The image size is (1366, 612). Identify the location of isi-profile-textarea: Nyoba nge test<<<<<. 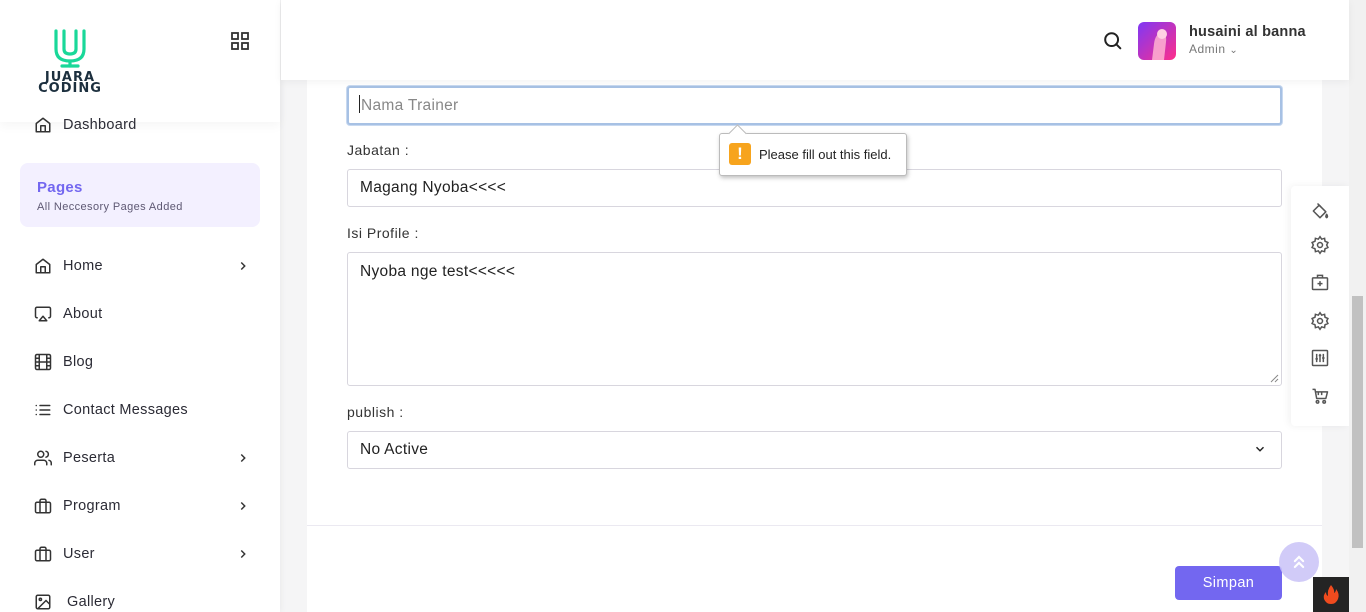
(814, 319).